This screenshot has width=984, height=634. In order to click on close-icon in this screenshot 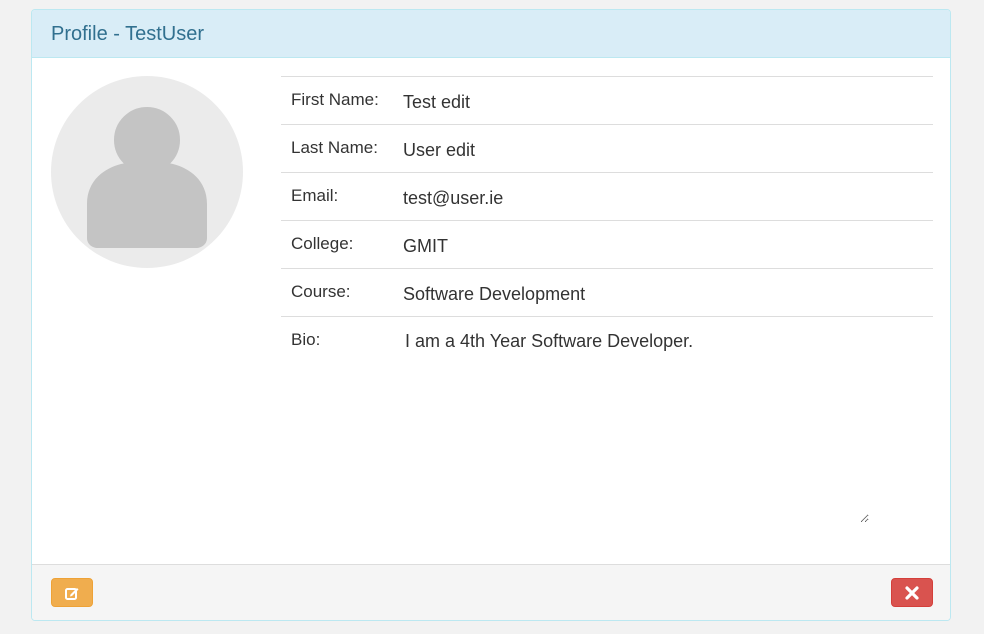, I will do `click(912, 592)`.